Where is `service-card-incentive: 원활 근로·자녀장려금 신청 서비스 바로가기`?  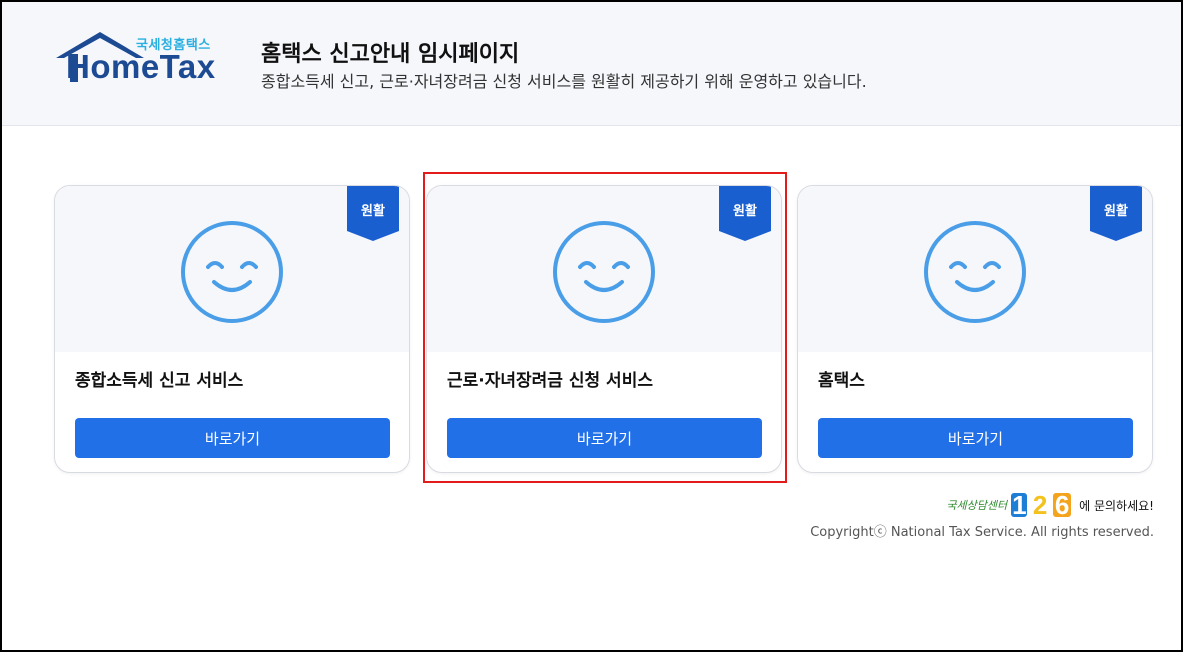
service-card-incentive: 원활 근로·자녀장려금 신청 서비스 바로가기 is located at coordinates (604, 329).